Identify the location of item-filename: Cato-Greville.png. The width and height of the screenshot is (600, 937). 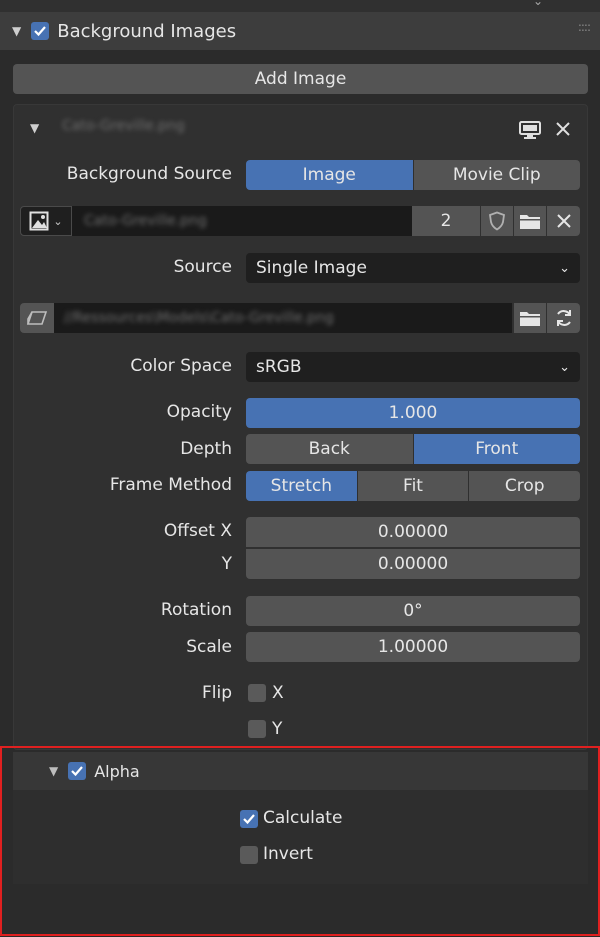
(123, 126).